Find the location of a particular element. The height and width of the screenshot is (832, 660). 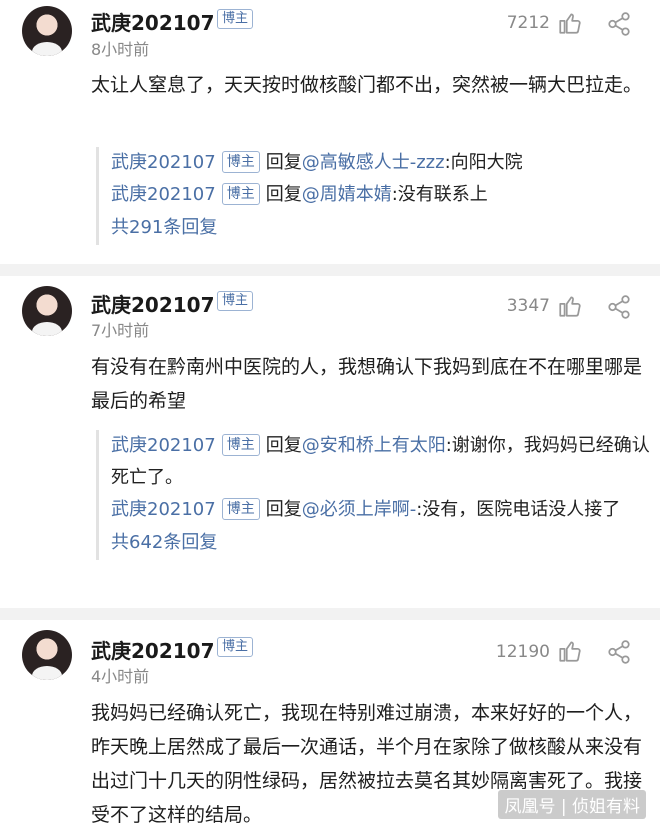

reply-text: :没有，医院电话没人接了 is located at coordinates (518, 509).